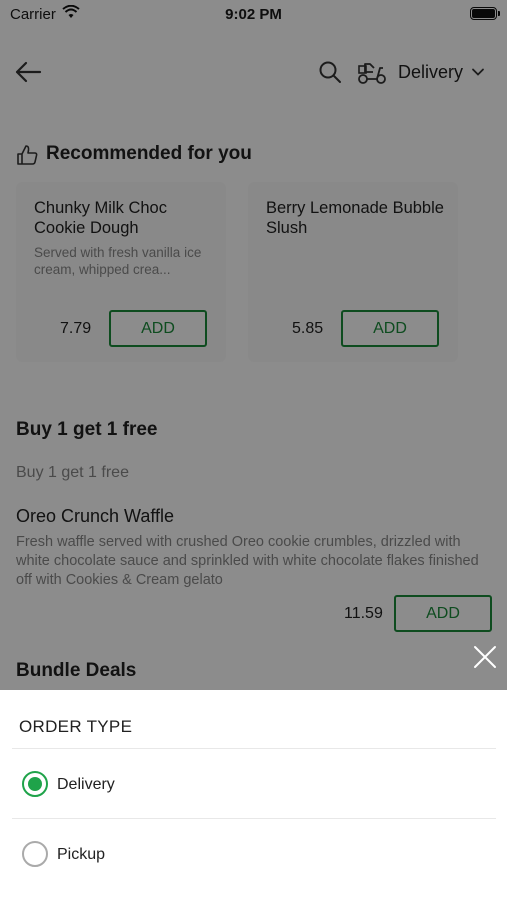 The image size is (507, 900). What do you see at coordinates (76, 726) in the screenshot?
I see `sheet-title: ORDER TYPE` at bounding box center [76, 726].